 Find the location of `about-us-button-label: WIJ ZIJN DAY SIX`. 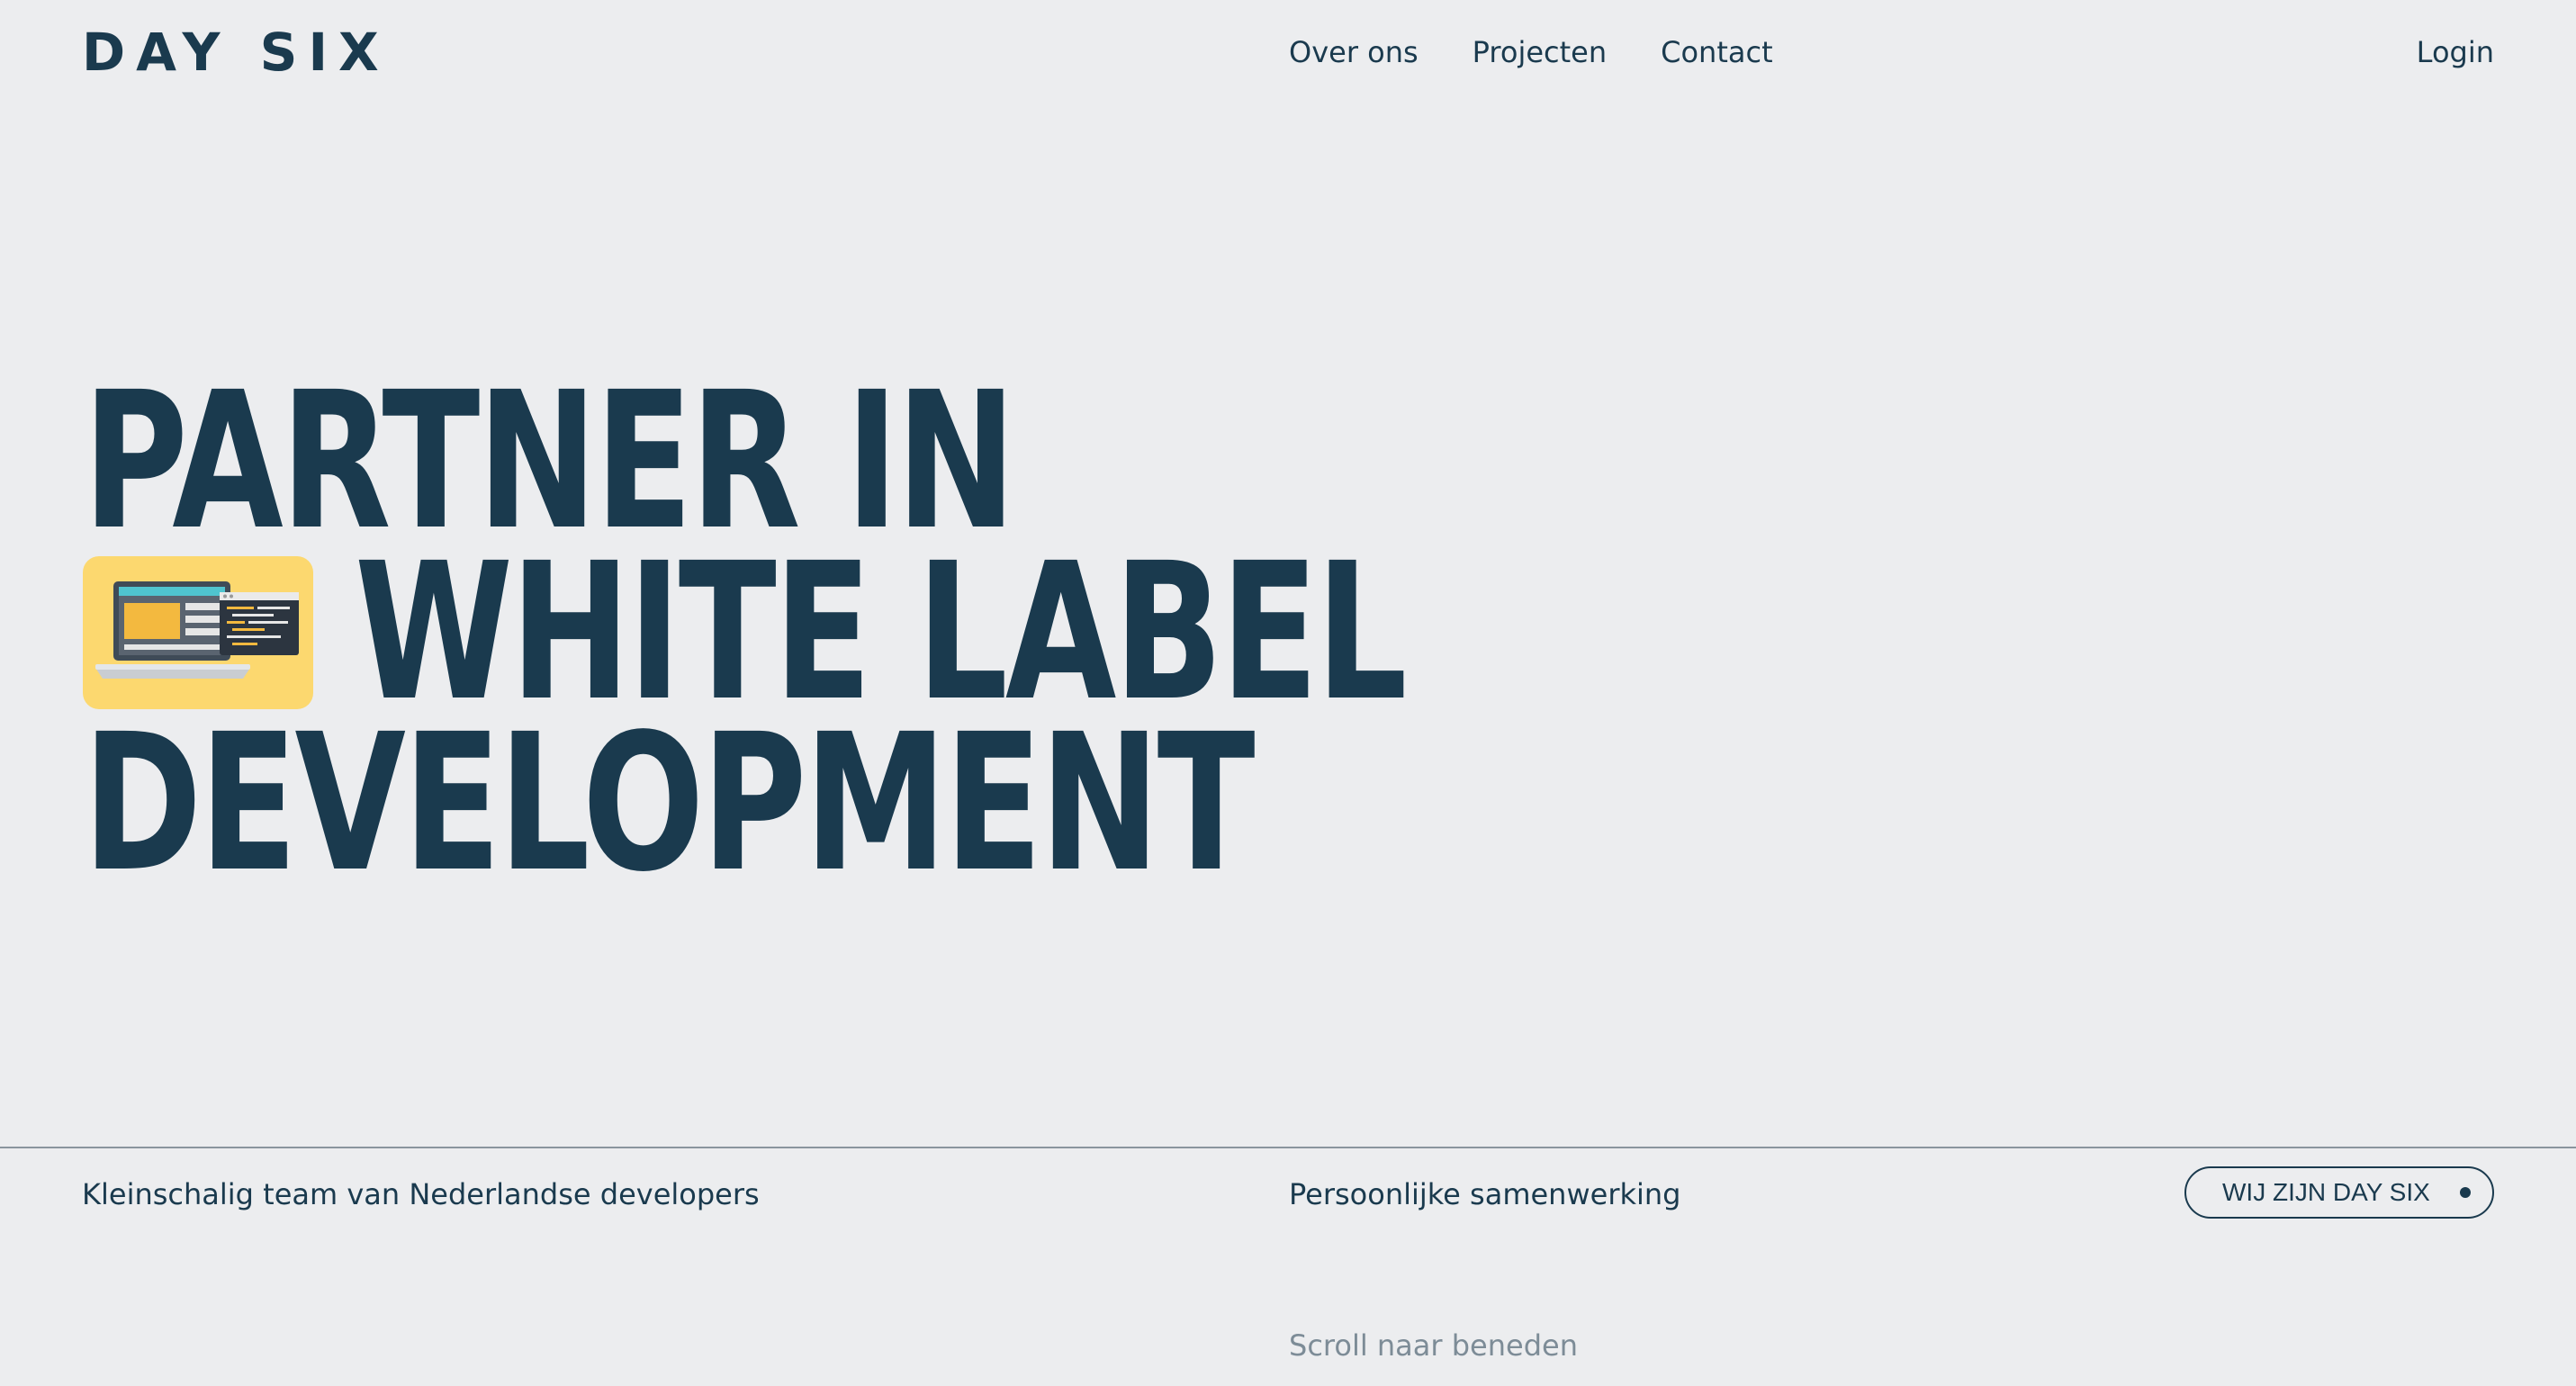

about-us-button-label: WIJ ZIJN DAY SIX is located at coordinates (2326, 1192).